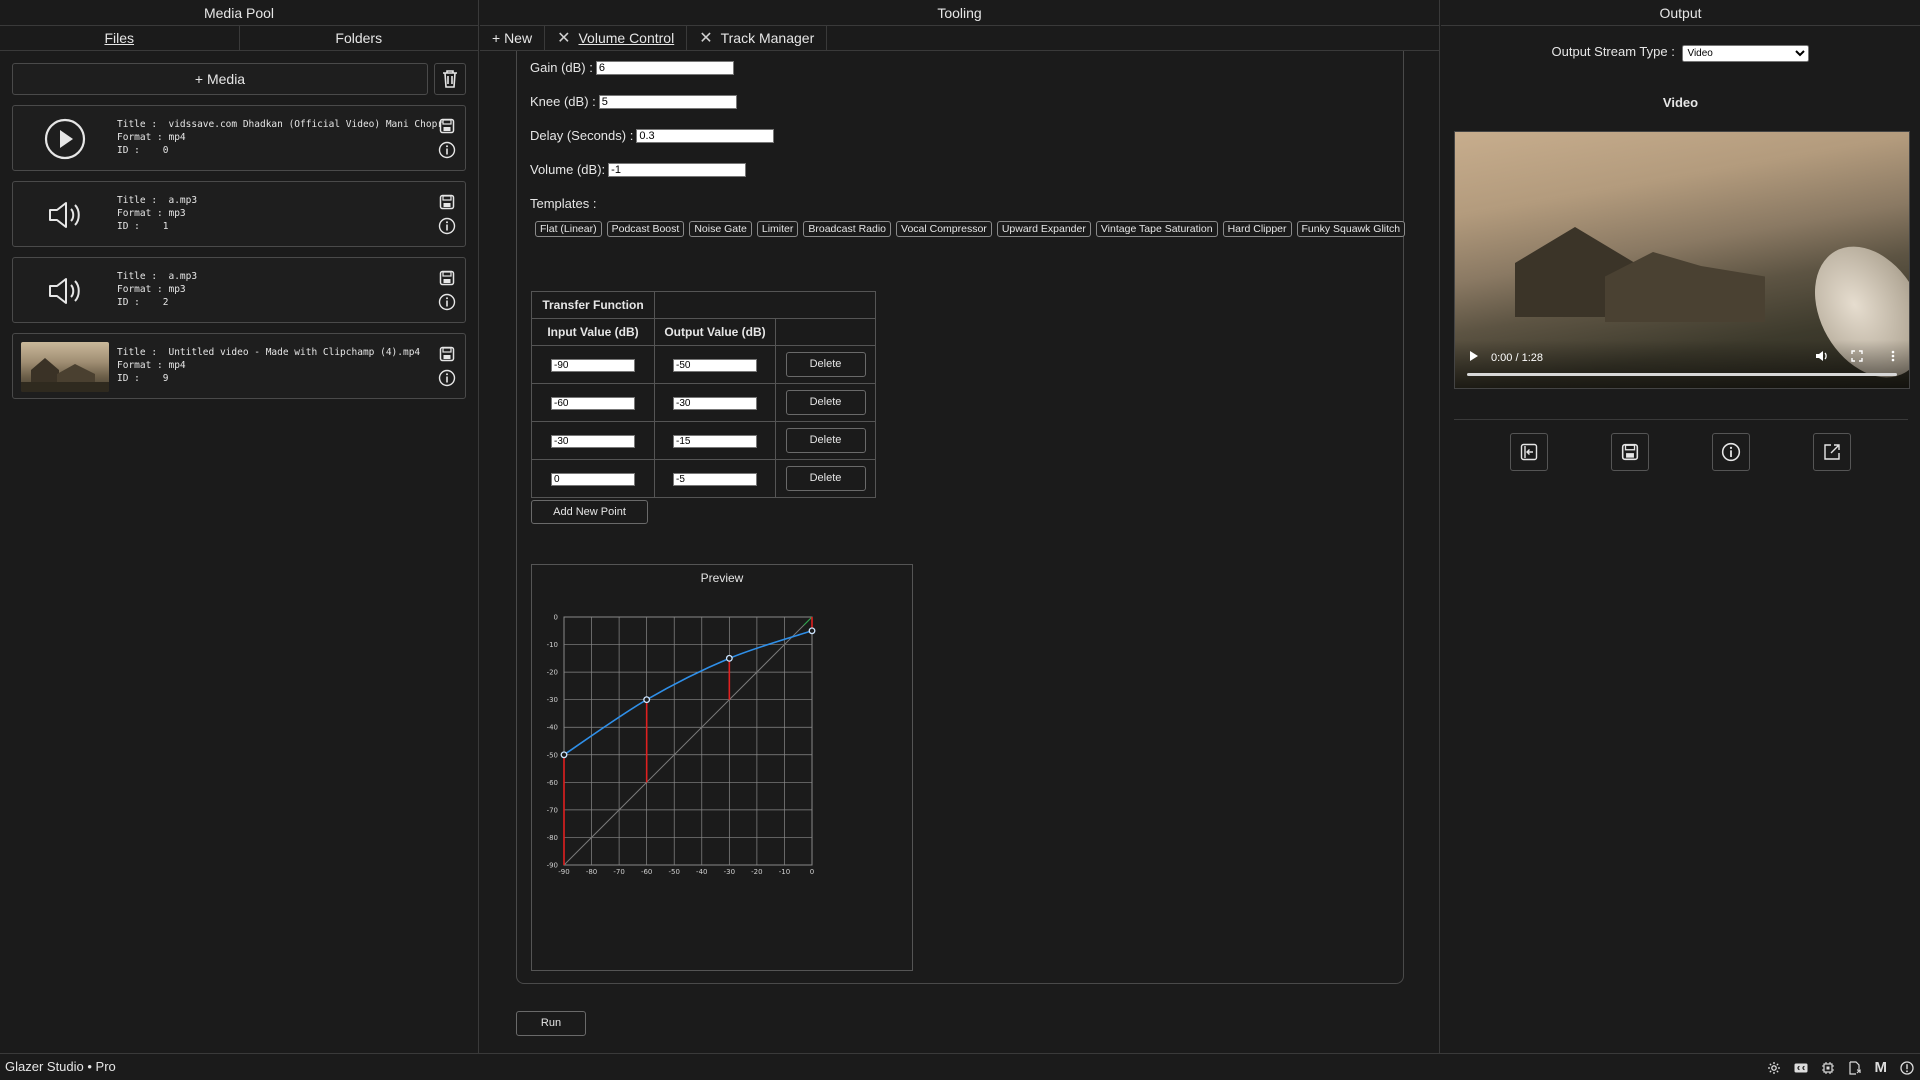 This screenshot has height=1080, width=1920. Describe the element at coordinates (552, 755) in the screenshot. I see `y-tick-label: -50` at that location.